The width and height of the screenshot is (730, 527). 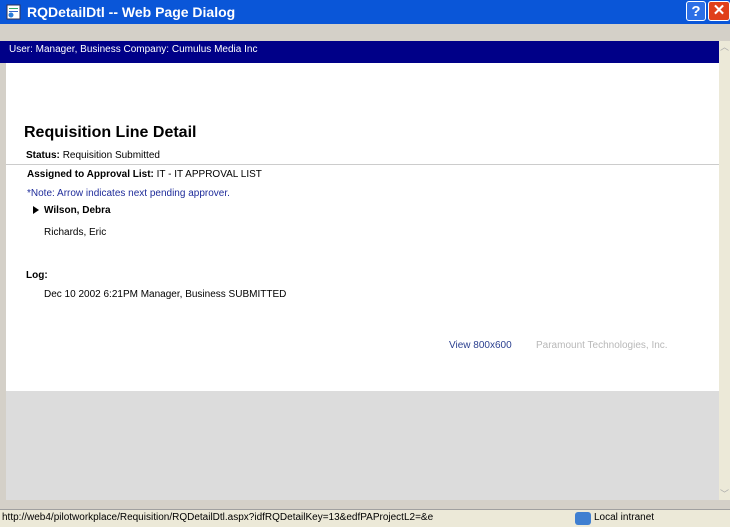 What do you see at coordinates (724, 494) in the screenshot?
I see `scroll-down-icon: ﹀` at bounding box center [724, 494].